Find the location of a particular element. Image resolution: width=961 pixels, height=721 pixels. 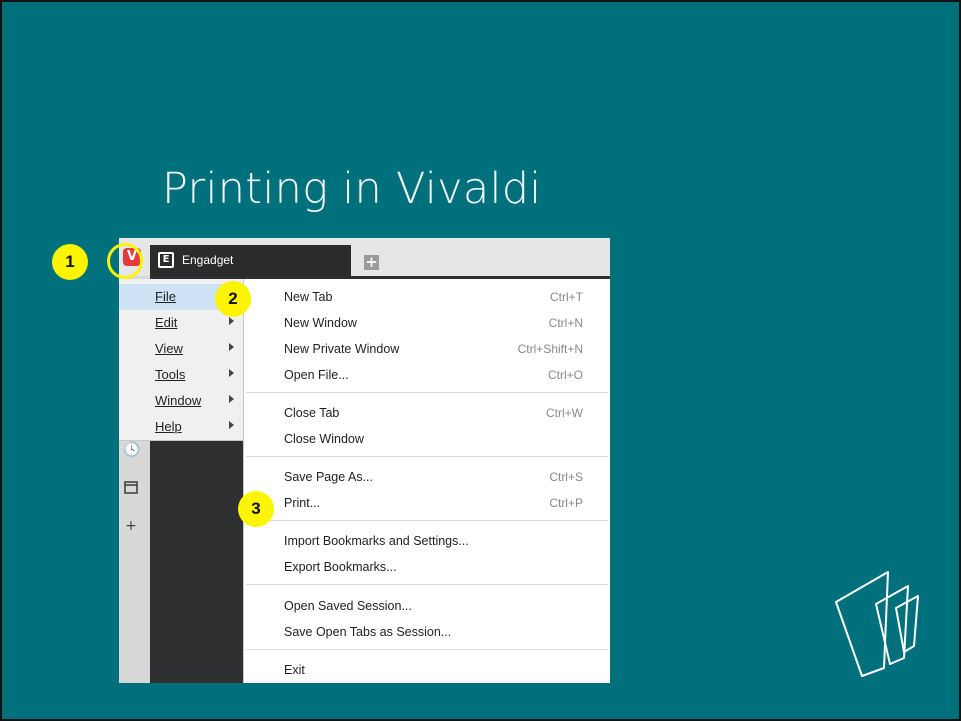

menu-item-window: Window is located at coordinates (181, 401).